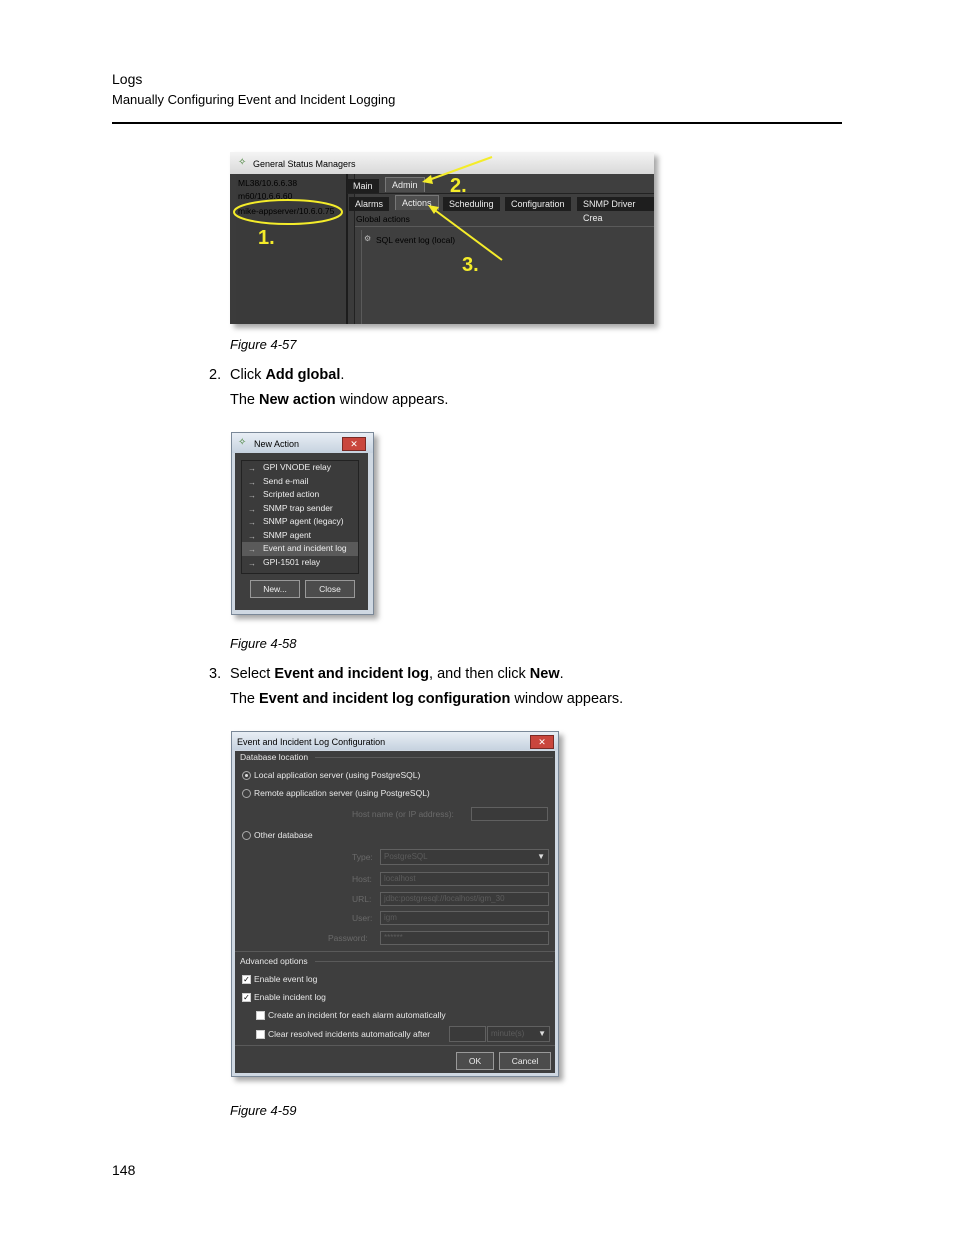  I want to click on page-number: 148, so click(124, 1170).